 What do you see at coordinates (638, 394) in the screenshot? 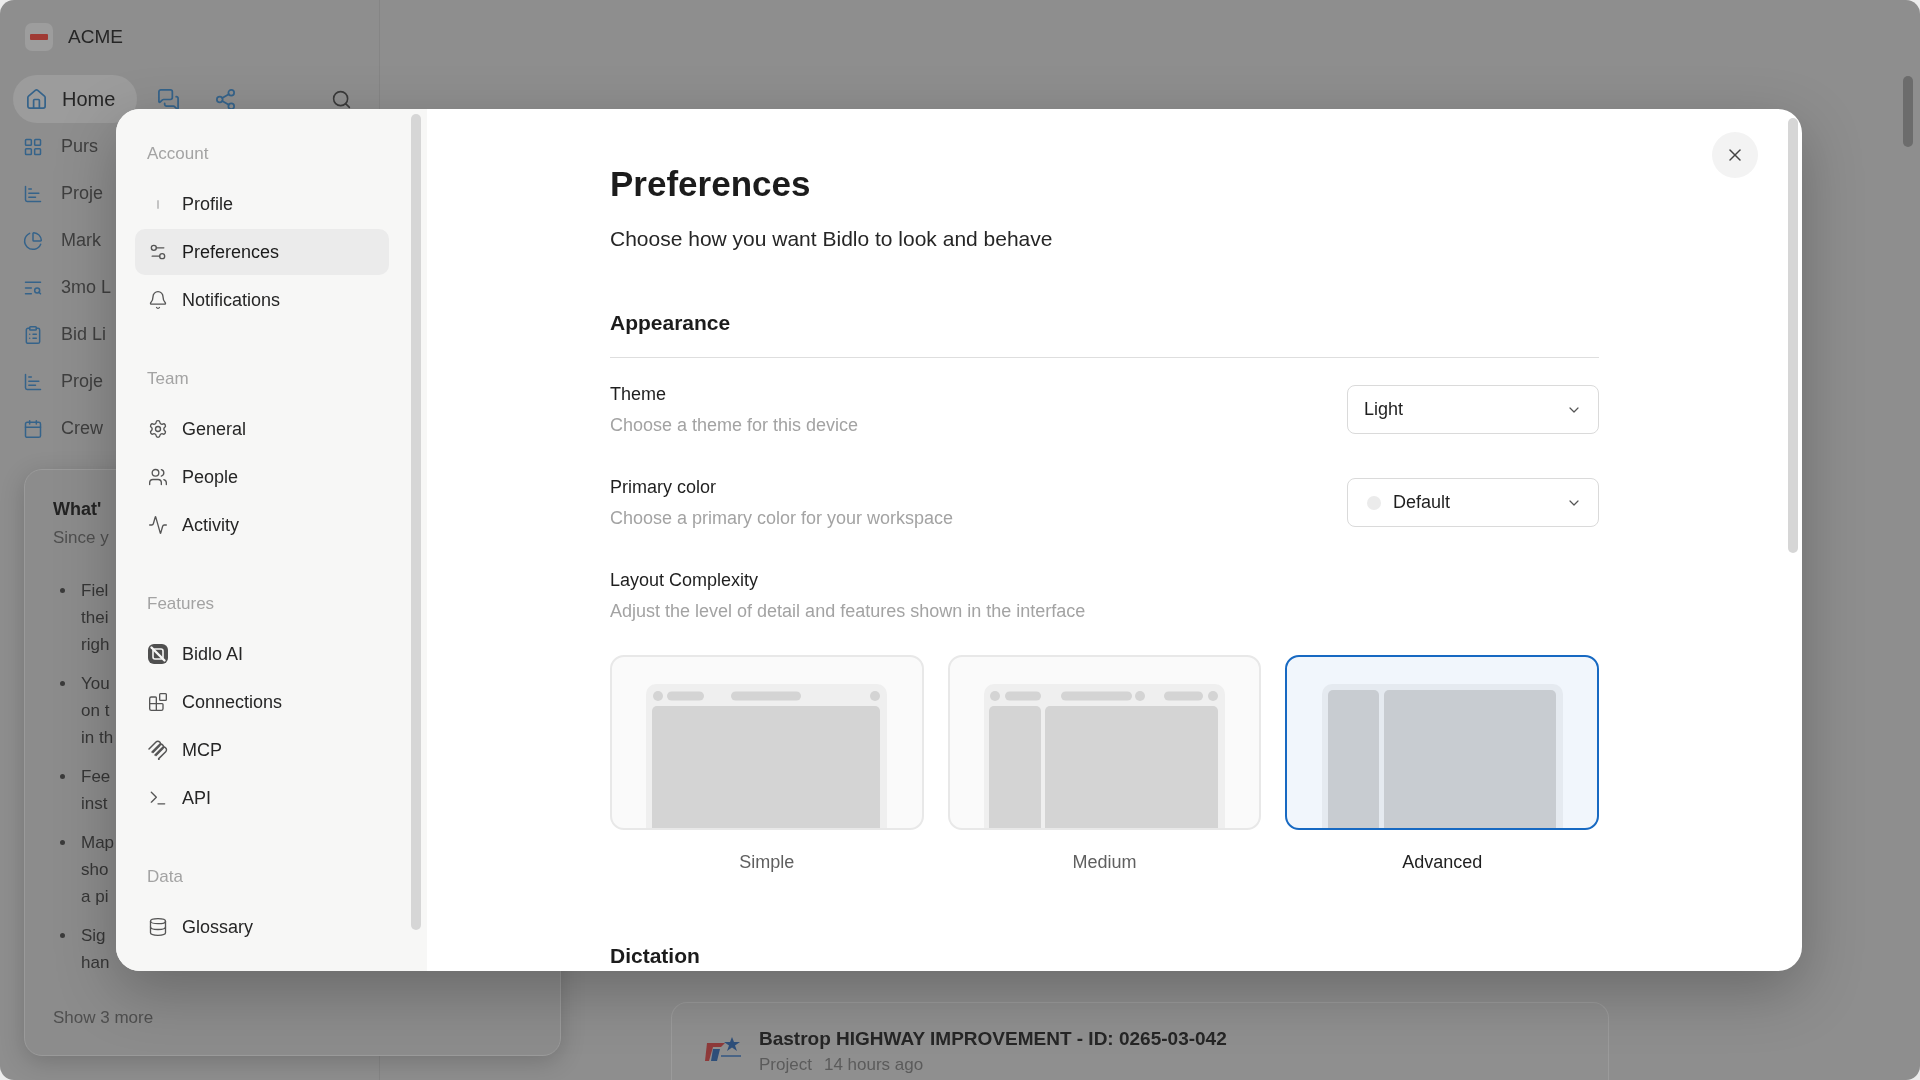
I see `setting-label: Theme` at bounding box center [638, 394].